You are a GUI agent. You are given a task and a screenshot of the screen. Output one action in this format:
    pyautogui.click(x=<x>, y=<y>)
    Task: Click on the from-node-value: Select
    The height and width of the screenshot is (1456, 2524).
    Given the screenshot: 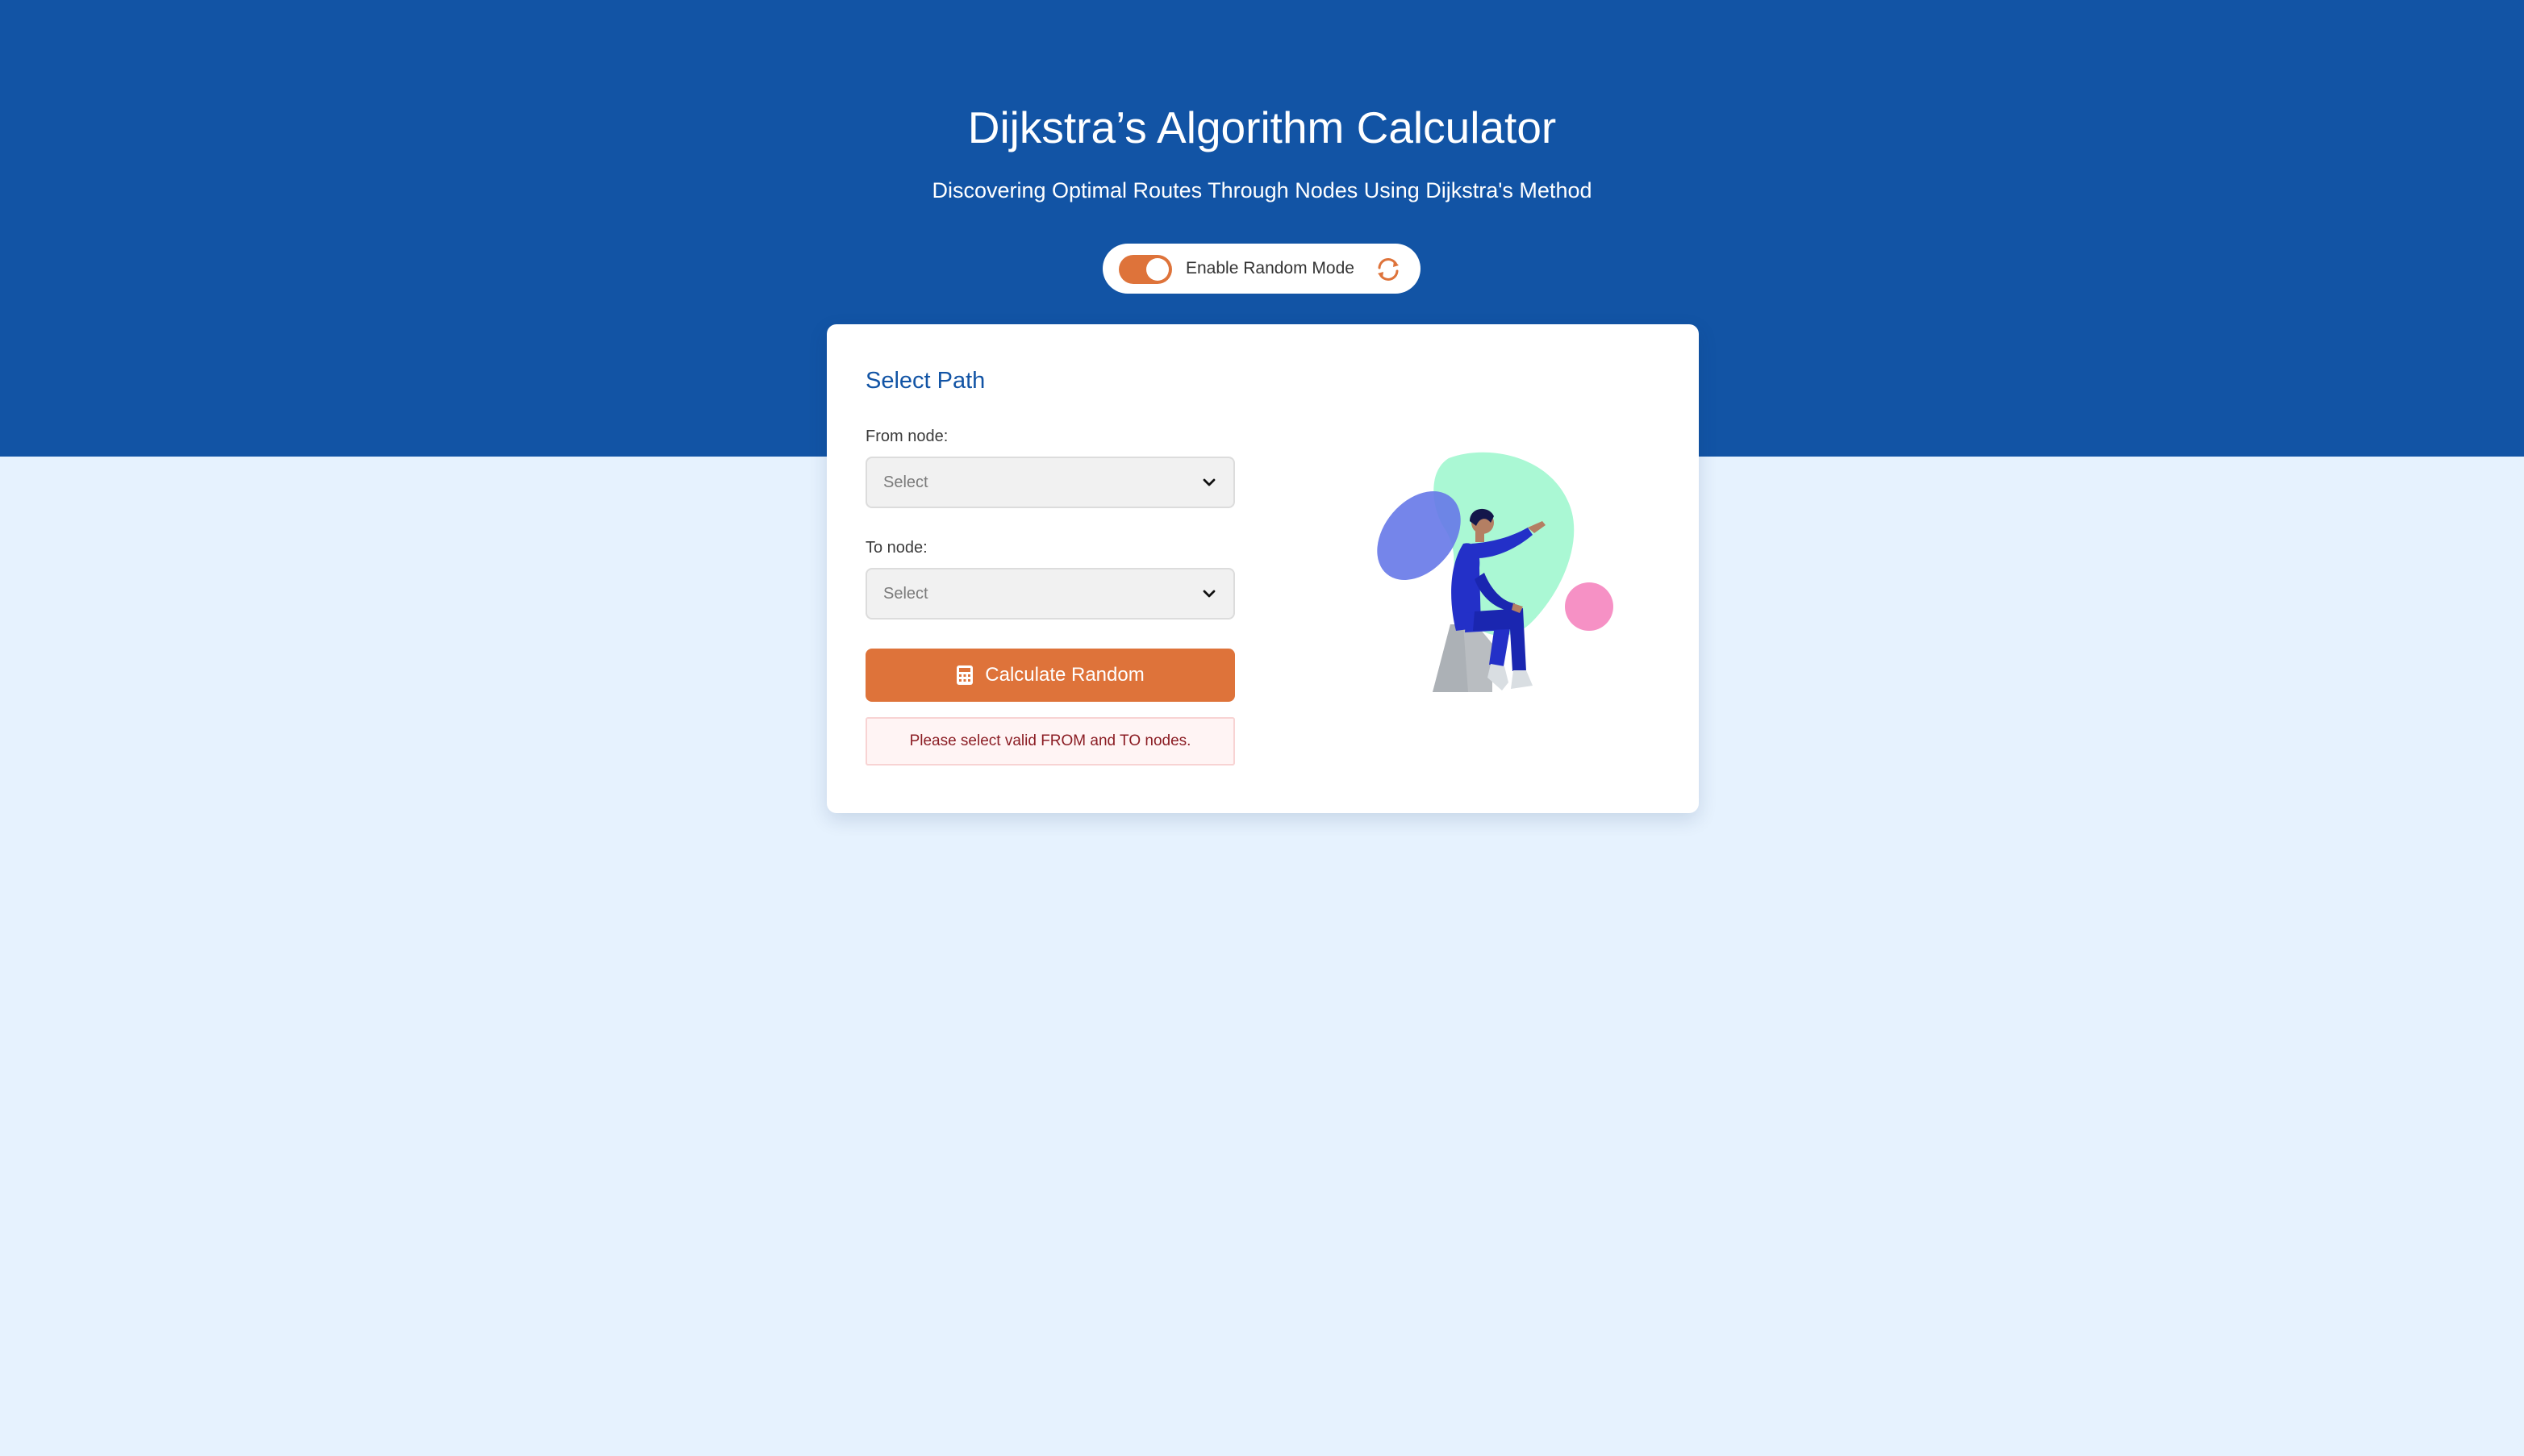 What is the action you would take?
    pyautogui.click(x=905, y=483)
    